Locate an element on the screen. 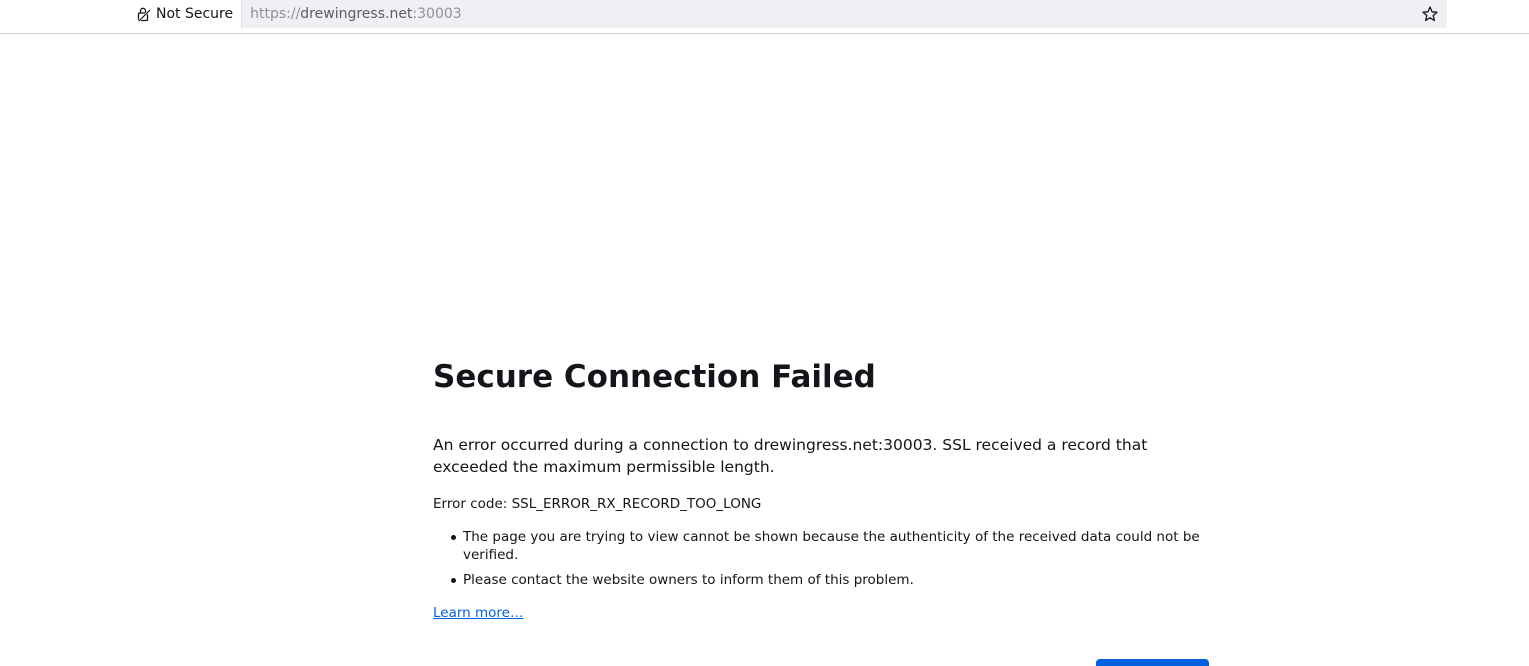 The image size is (1529, 666). try-again-button is located at coordinates (1152, 662).